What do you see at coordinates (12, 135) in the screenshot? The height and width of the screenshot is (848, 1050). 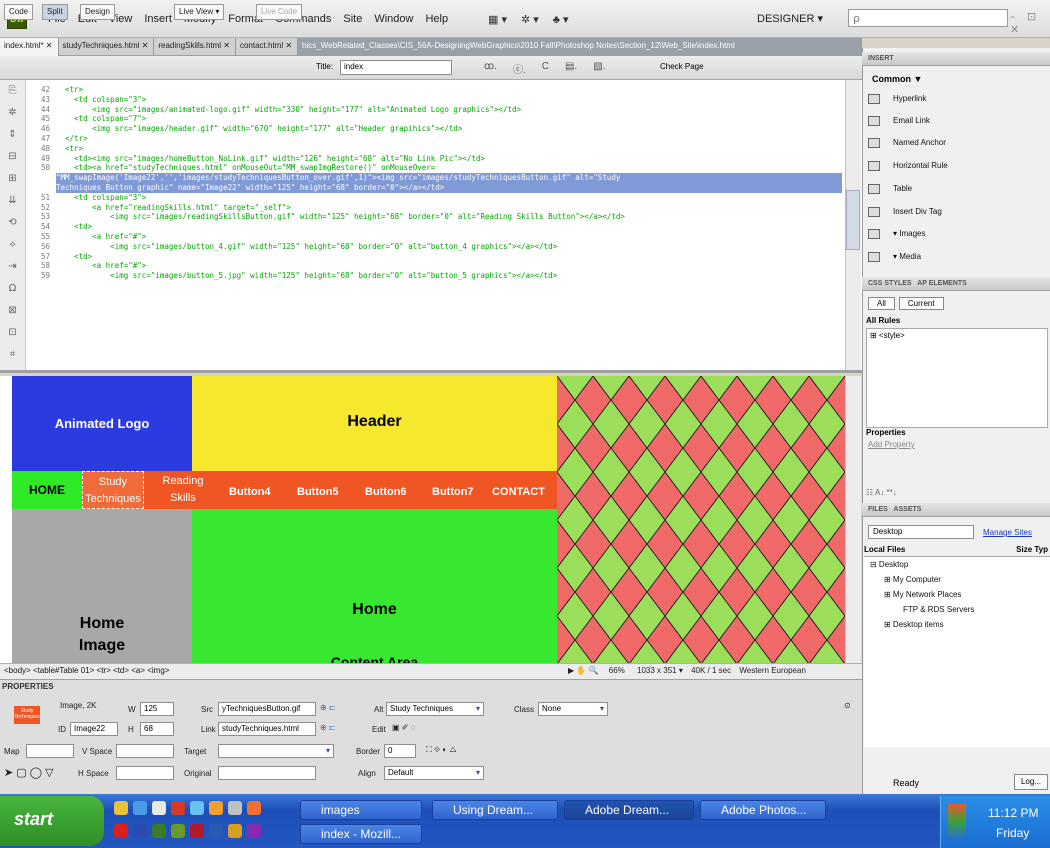 I see `collapse-selection-icon: ⇕` at bounding box center [12, 135].